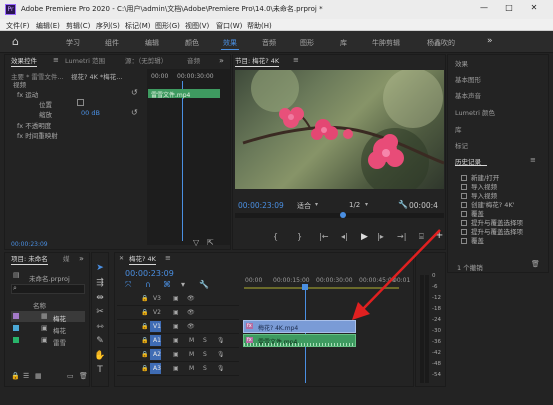 Image resolution: width=553 pixels, height=405 pixels. What do you see at coordinates (475, 112) in the screenshot?
I see `panel-lumetri-color: Lumetri 颜色` at bounding box center [475, 112].